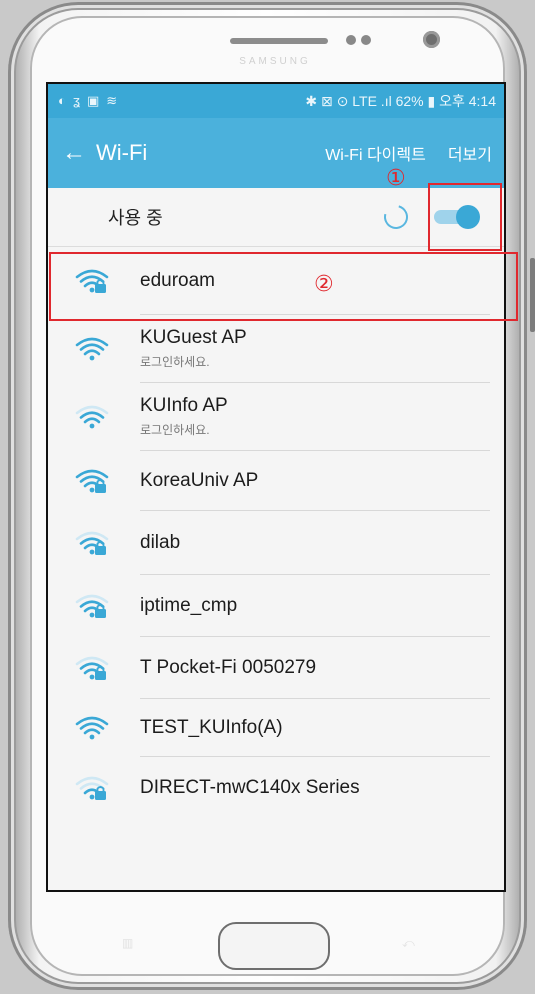  Describe the element at coordinates (112, 100) in the screenshot. I see `wifi-status-icon: ≋` at that location.